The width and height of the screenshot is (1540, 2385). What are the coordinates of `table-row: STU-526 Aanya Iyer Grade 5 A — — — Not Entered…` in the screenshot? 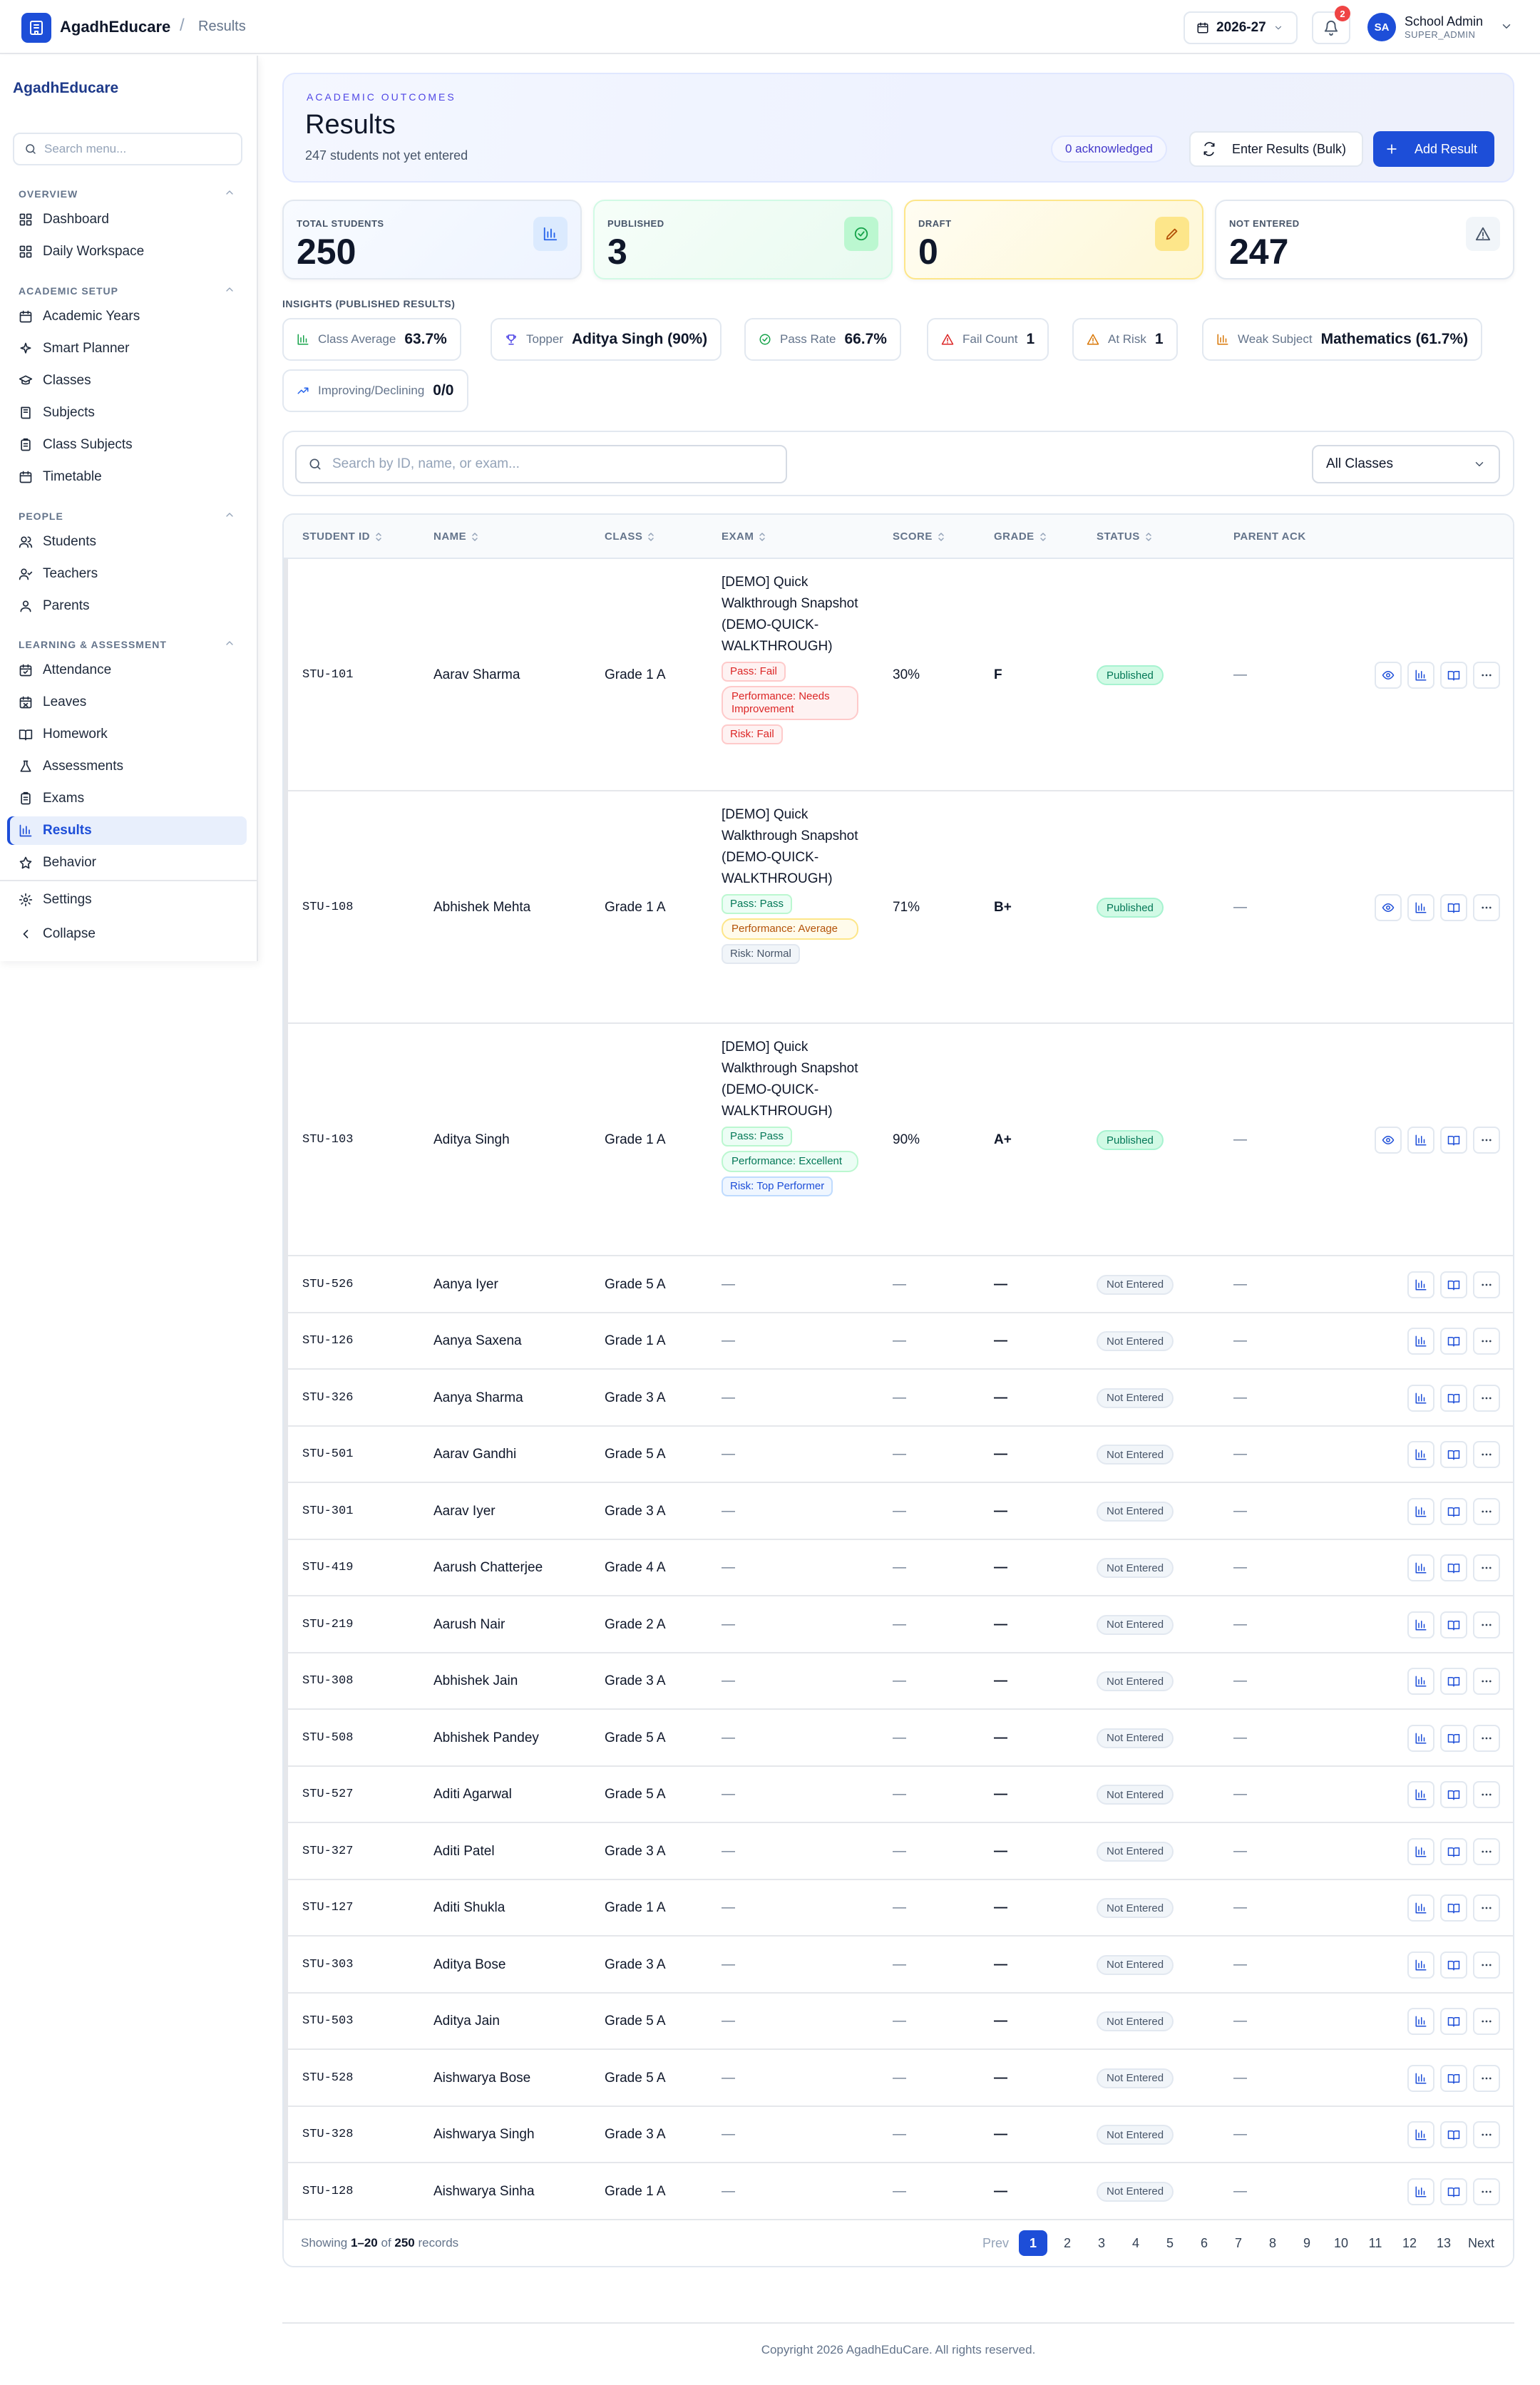 It's located at (898, 1284).